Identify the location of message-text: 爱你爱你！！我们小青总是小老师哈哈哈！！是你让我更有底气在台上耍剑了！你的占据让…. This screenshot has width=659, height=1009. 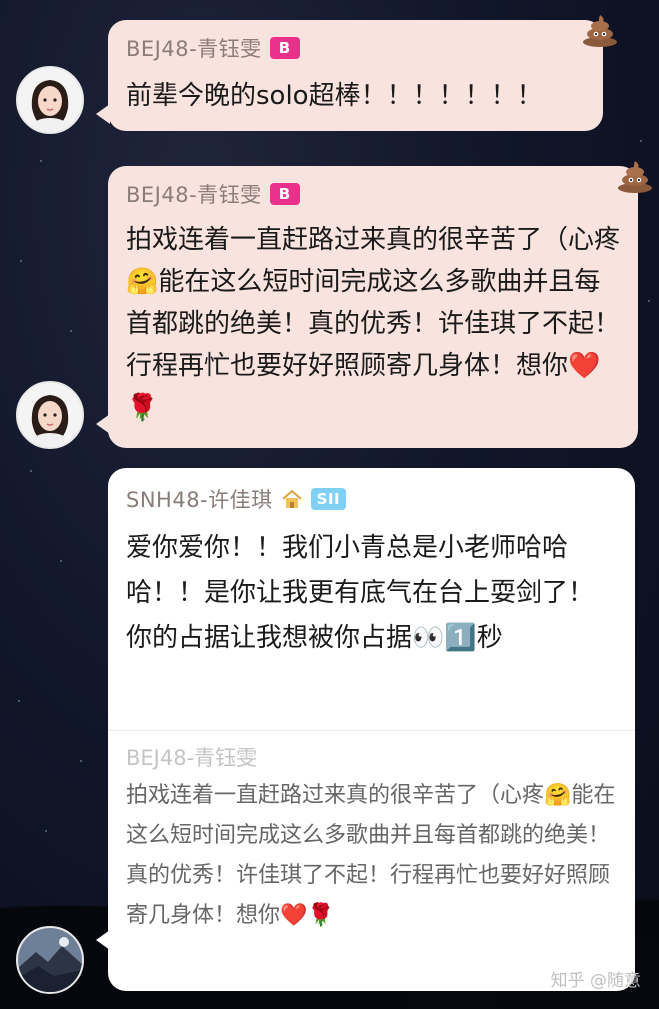
(360, 593).